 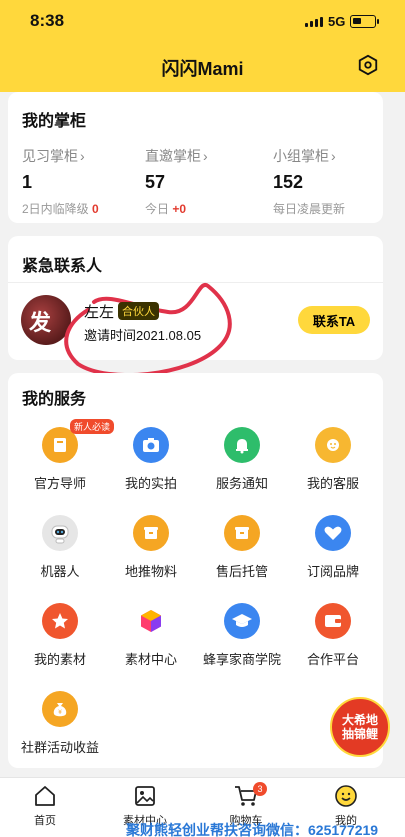 I want to click on service-notifications: 服务通知, so click(x=242, y=459).